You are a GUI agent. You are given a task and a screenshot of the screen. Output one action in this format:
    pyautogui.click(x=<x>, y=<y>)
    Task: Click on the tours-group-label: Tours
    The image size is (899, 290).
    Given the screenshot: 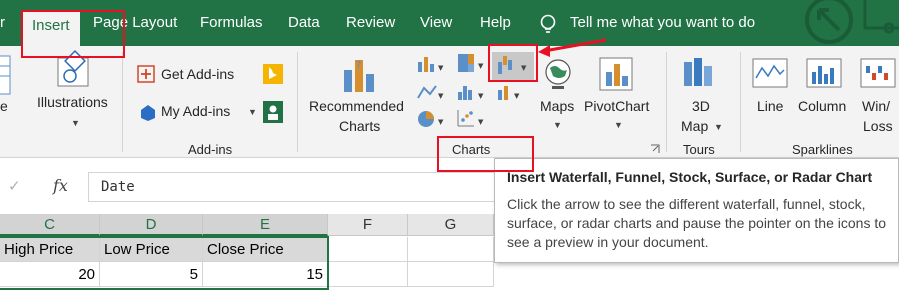 What is the action you would take?
    pyautogui.click(x=699, y=149)
    